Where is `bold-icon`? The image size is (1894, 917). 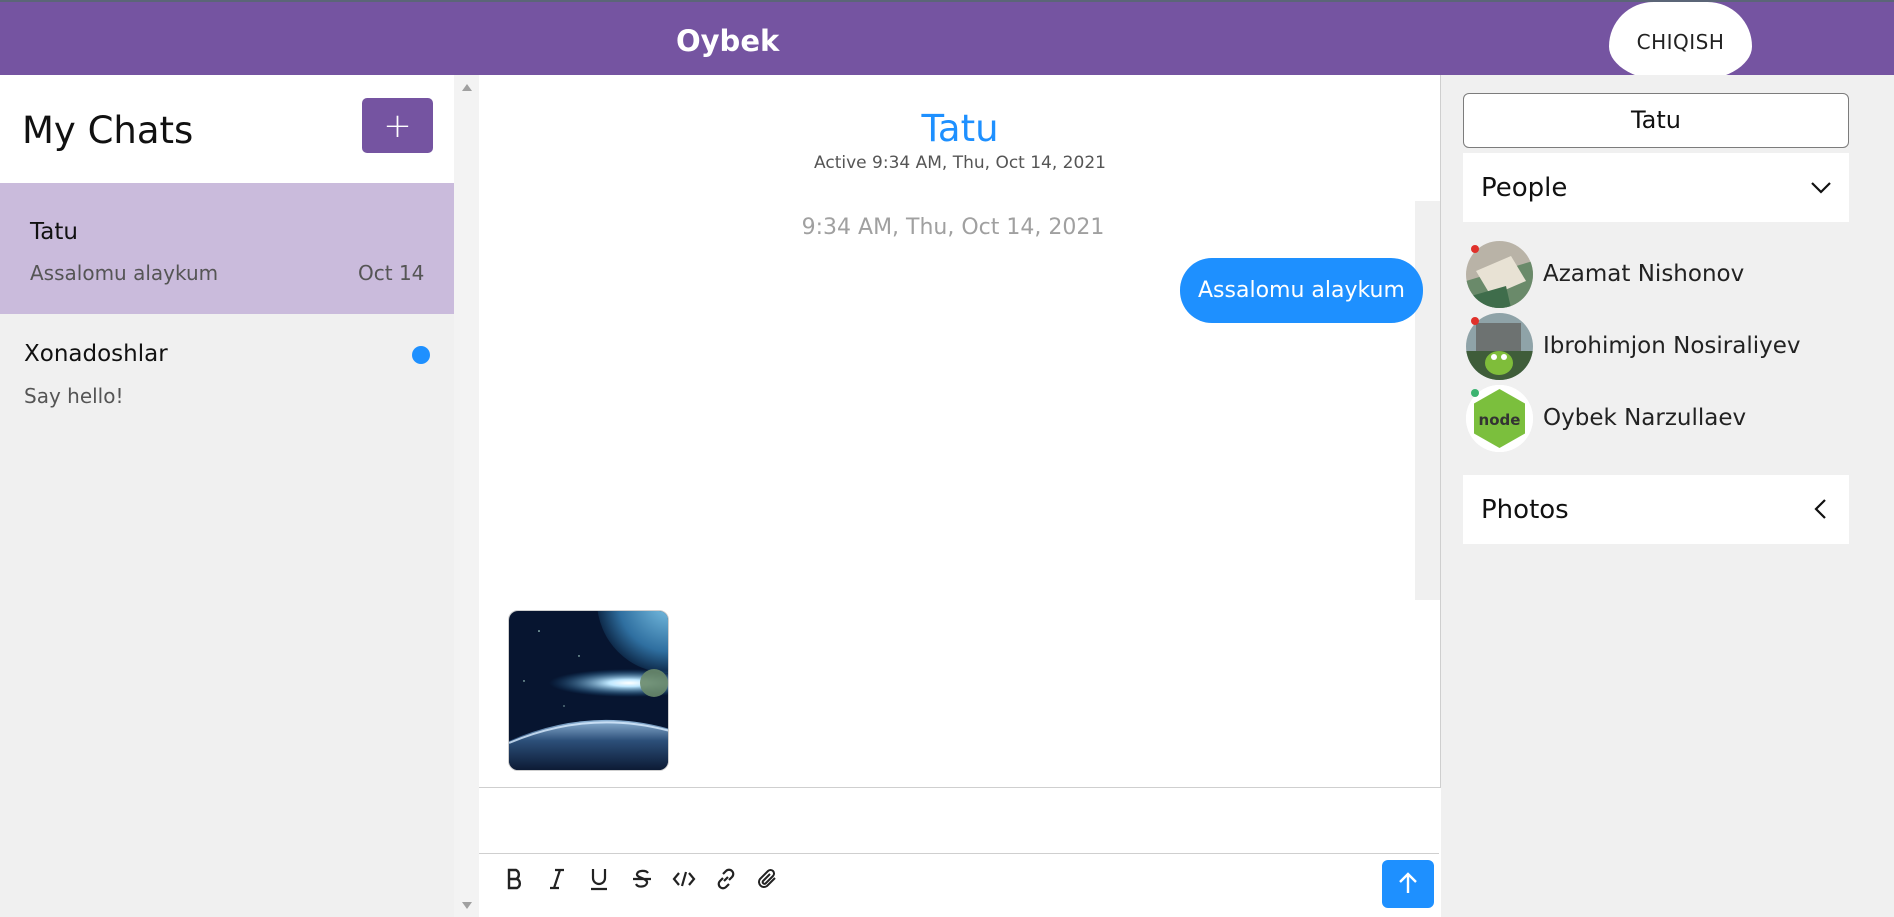 bold-icon is located at coordinates (515, 879).